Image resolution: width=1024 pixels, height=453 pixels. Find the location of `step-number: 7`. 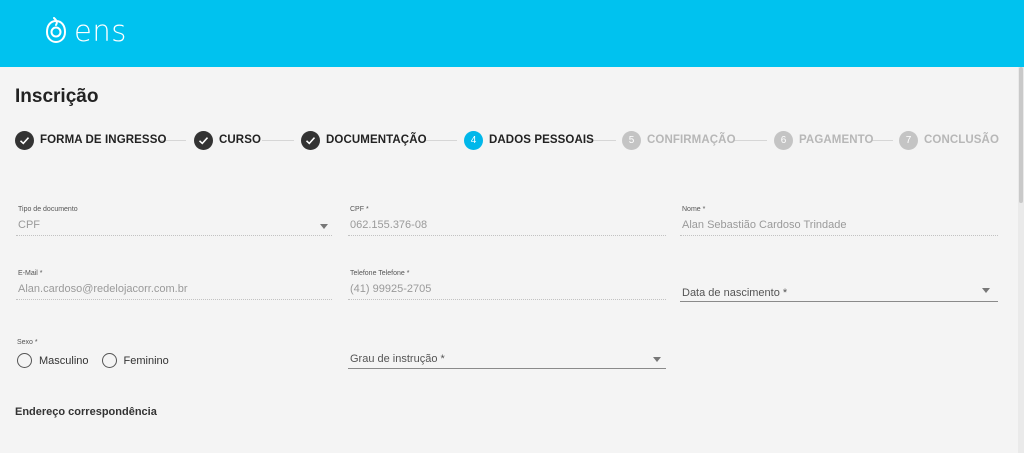

step-number: 7 is located at coordinates (908, 140).